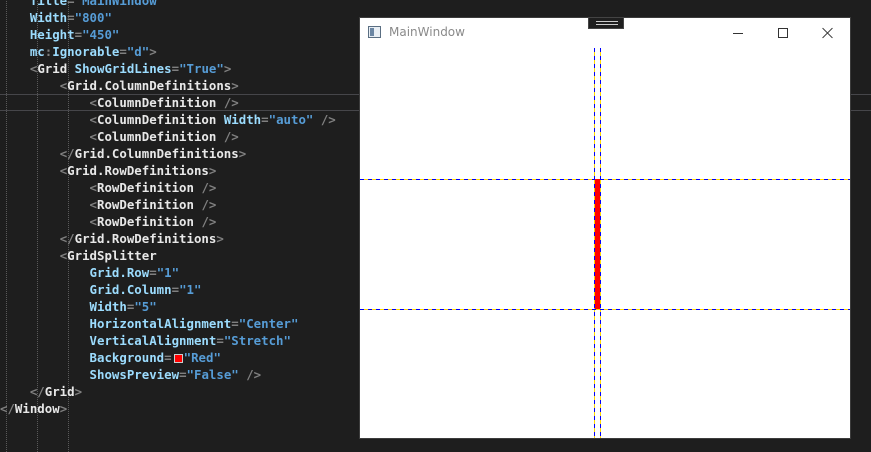 This screenshot has height=452, width=871. I want to click on minimize-icon, so click(738, 33).